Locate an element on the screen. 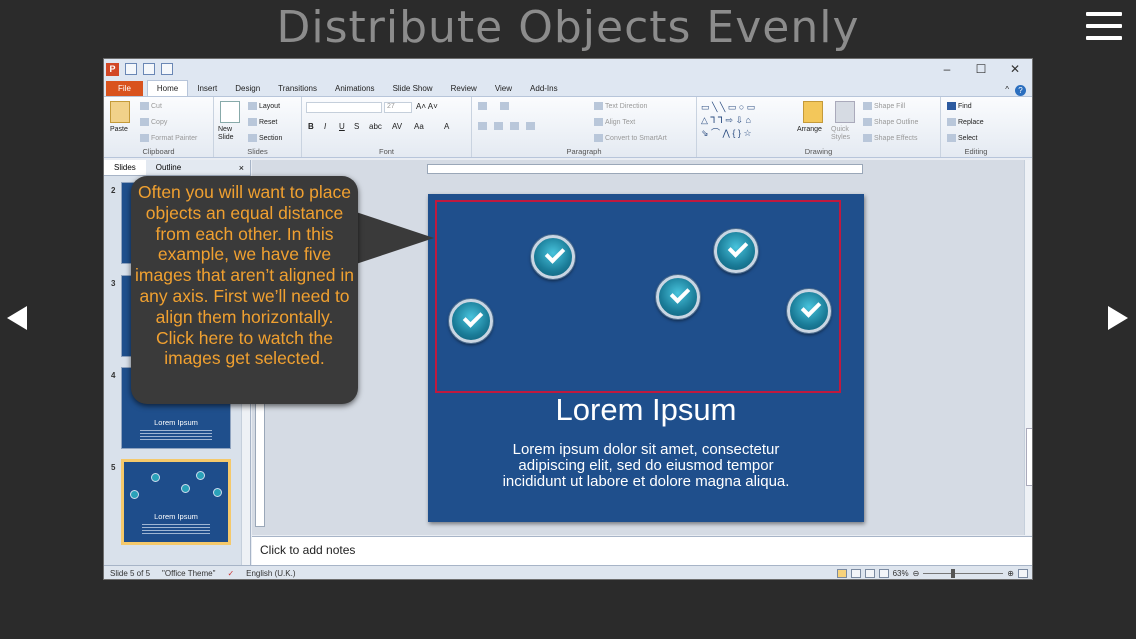 This screenshot has width=1136, height=639. tab-slides: Slides is located at coordinates (125, 167).